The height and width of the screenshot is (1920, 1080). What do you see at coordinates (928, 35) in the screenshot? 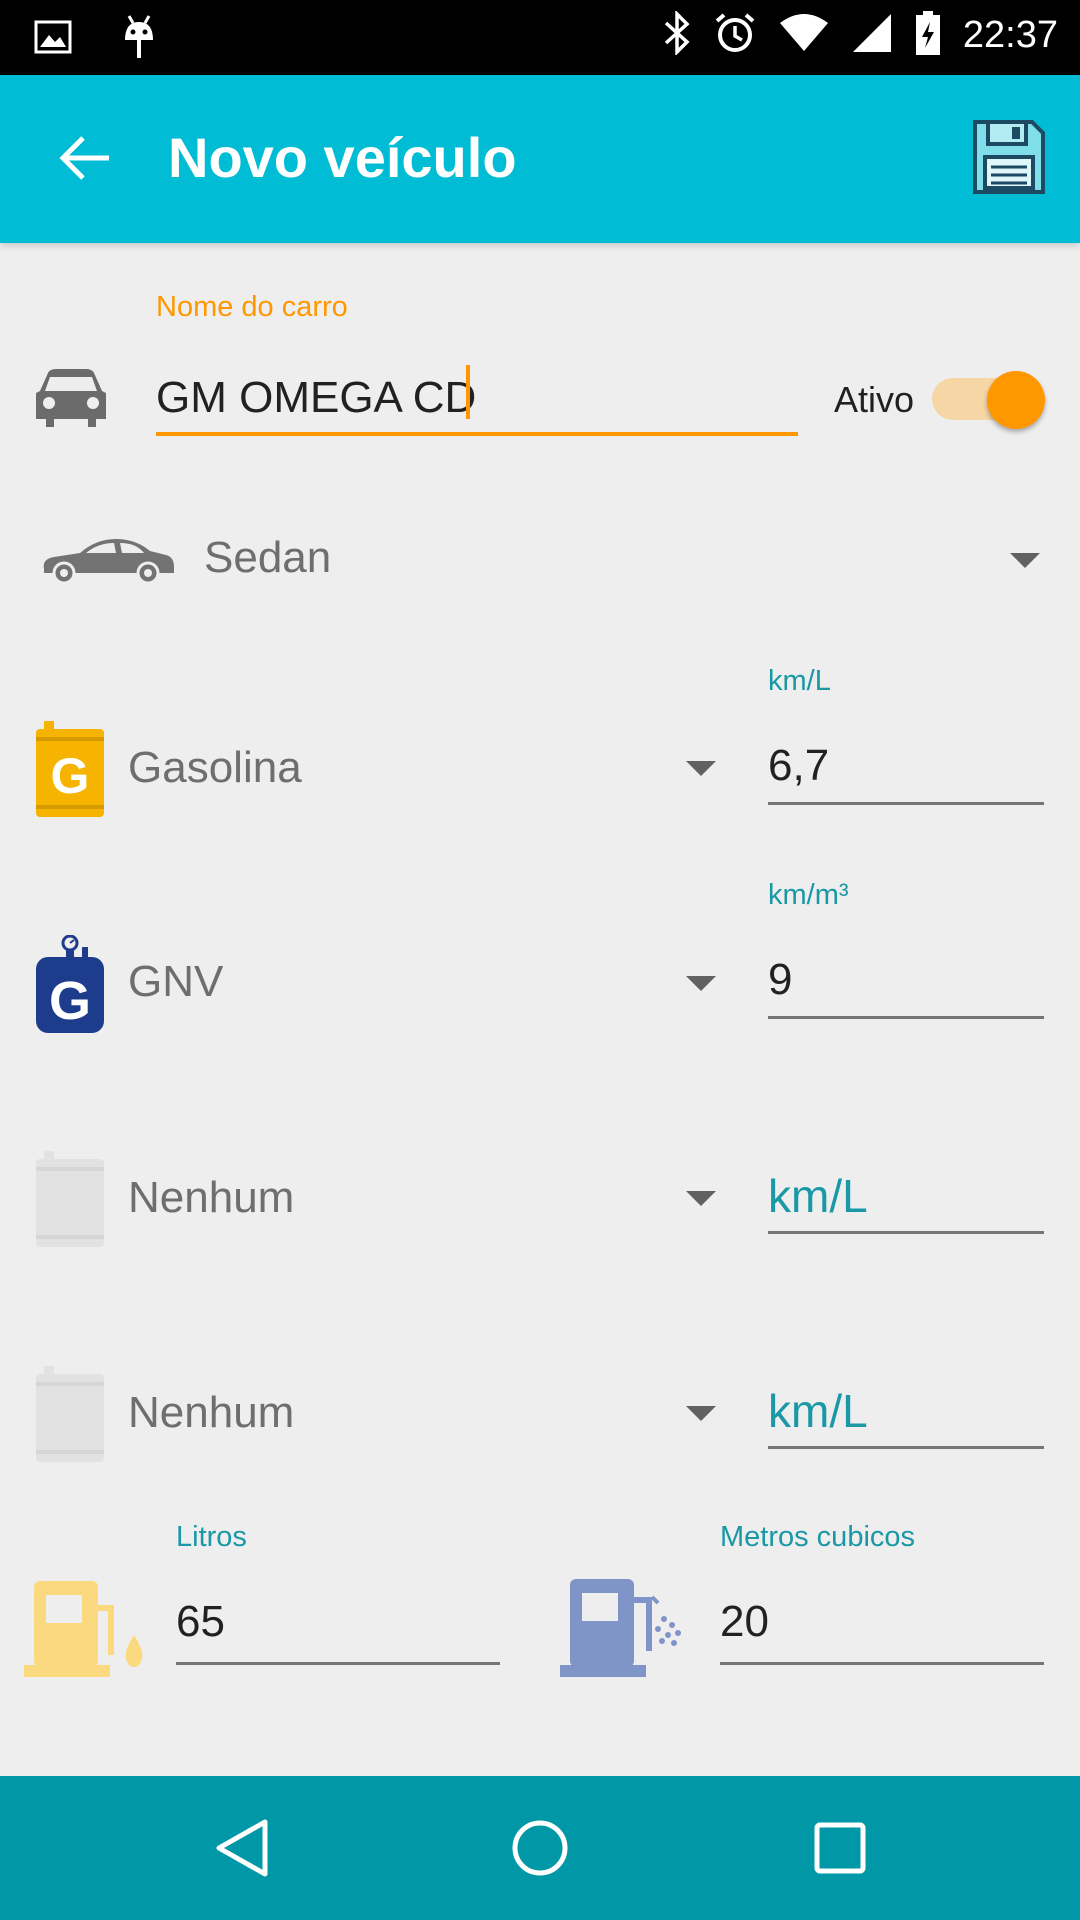
I see `battery-charging-icon` at bounding box center [928, 35].